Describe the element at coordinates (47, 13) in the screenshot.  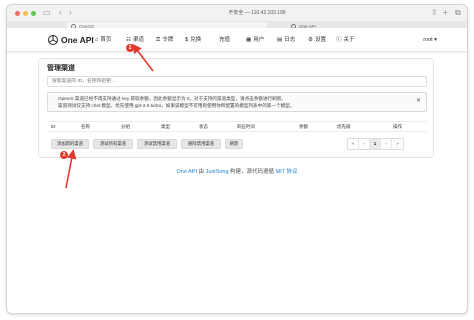
I see `sidebar-toggle-icon: ▭` at that location.